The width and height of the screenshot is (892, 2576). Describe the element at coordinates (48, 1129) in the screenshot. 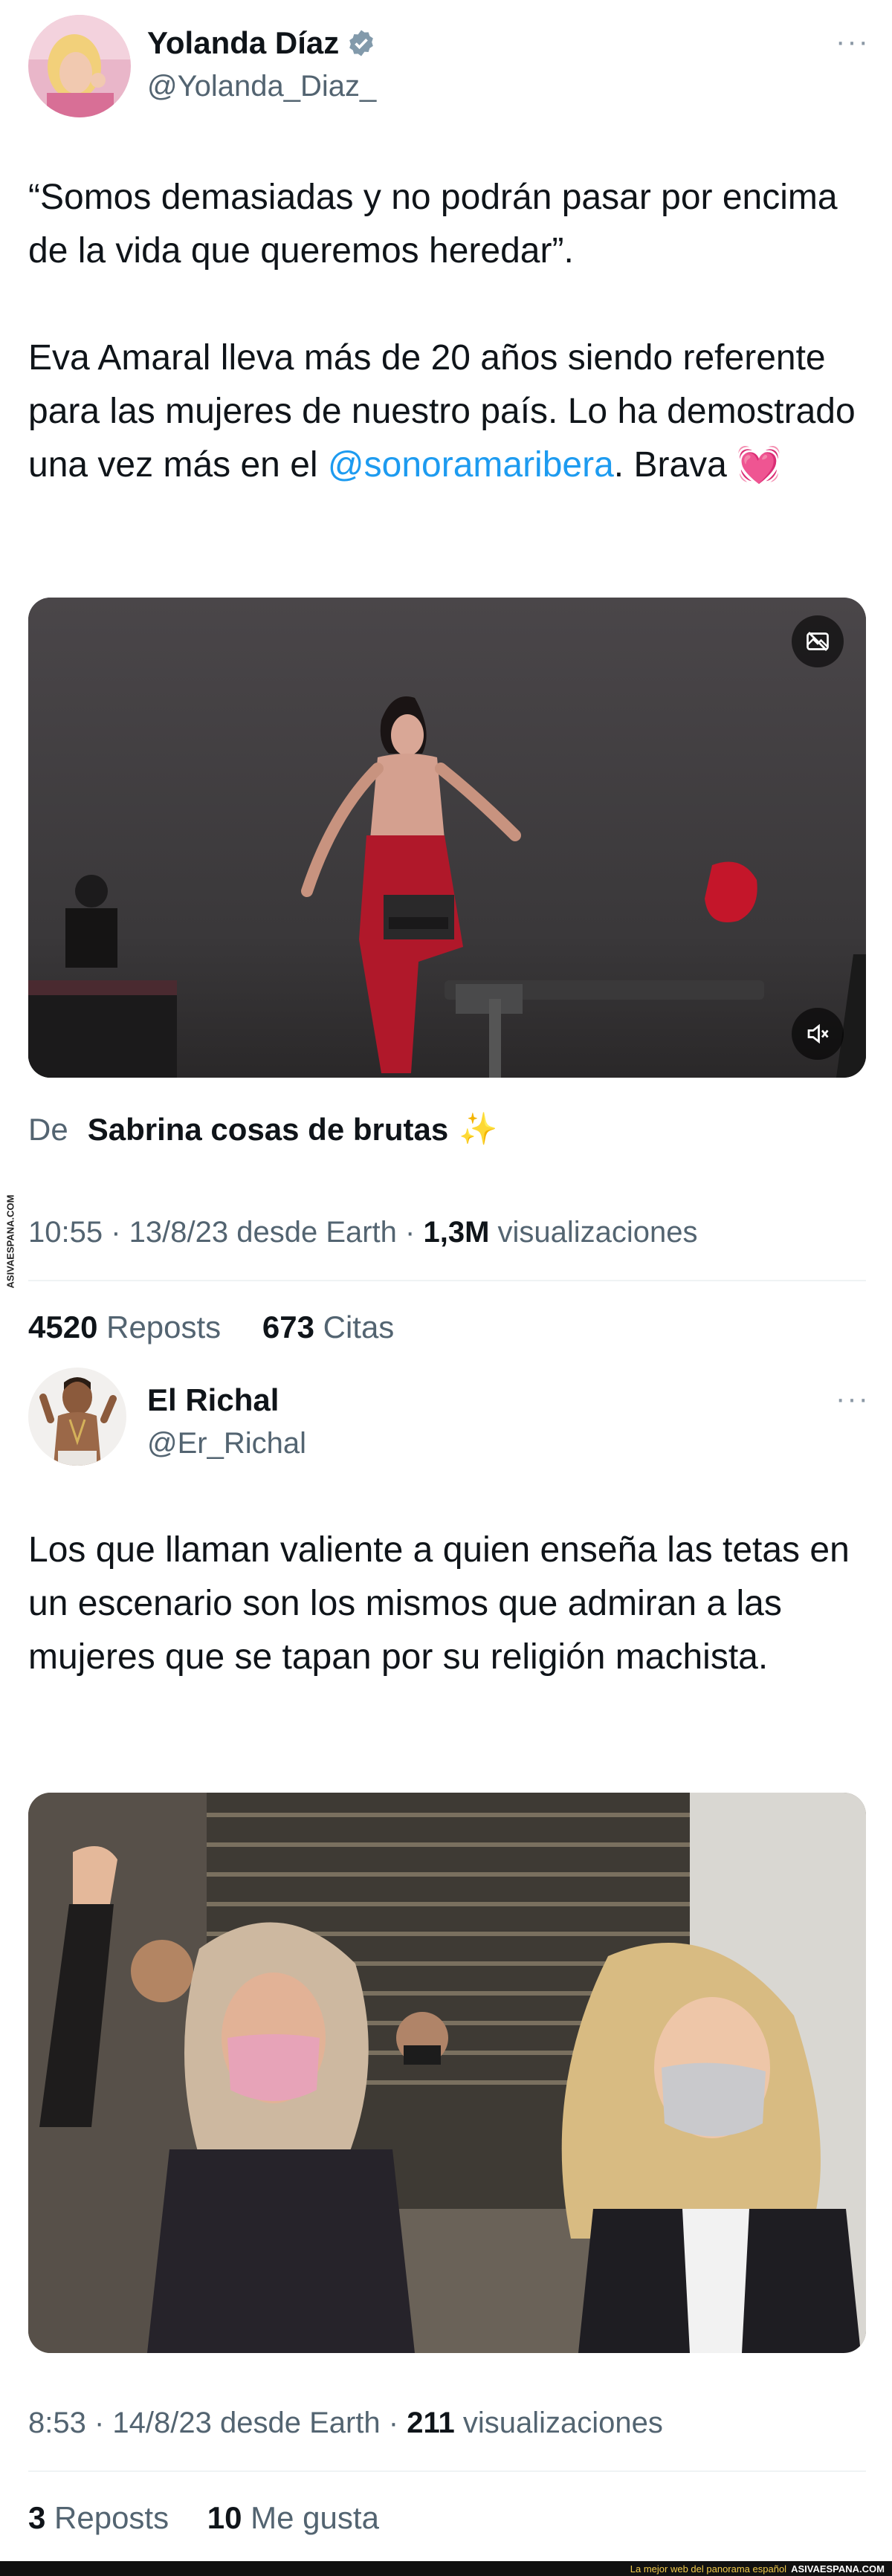

I see `source-label: De` at that location.